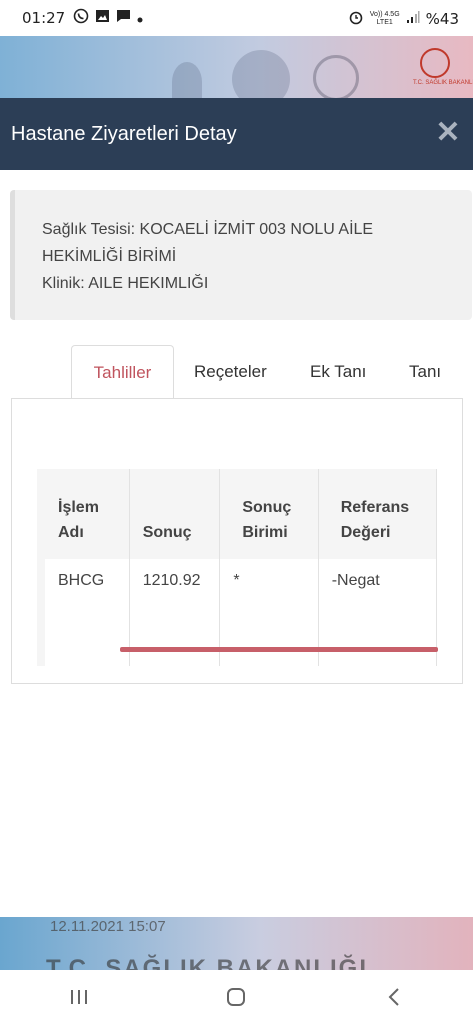 This screenshot has width=473, height=1024. What do you see at coordinates (207, 962) in the screenshot?
I see `ministry-footer-text: T.C. SAĞLIK BAKANLIĞI` at bounding box center [207, 962].